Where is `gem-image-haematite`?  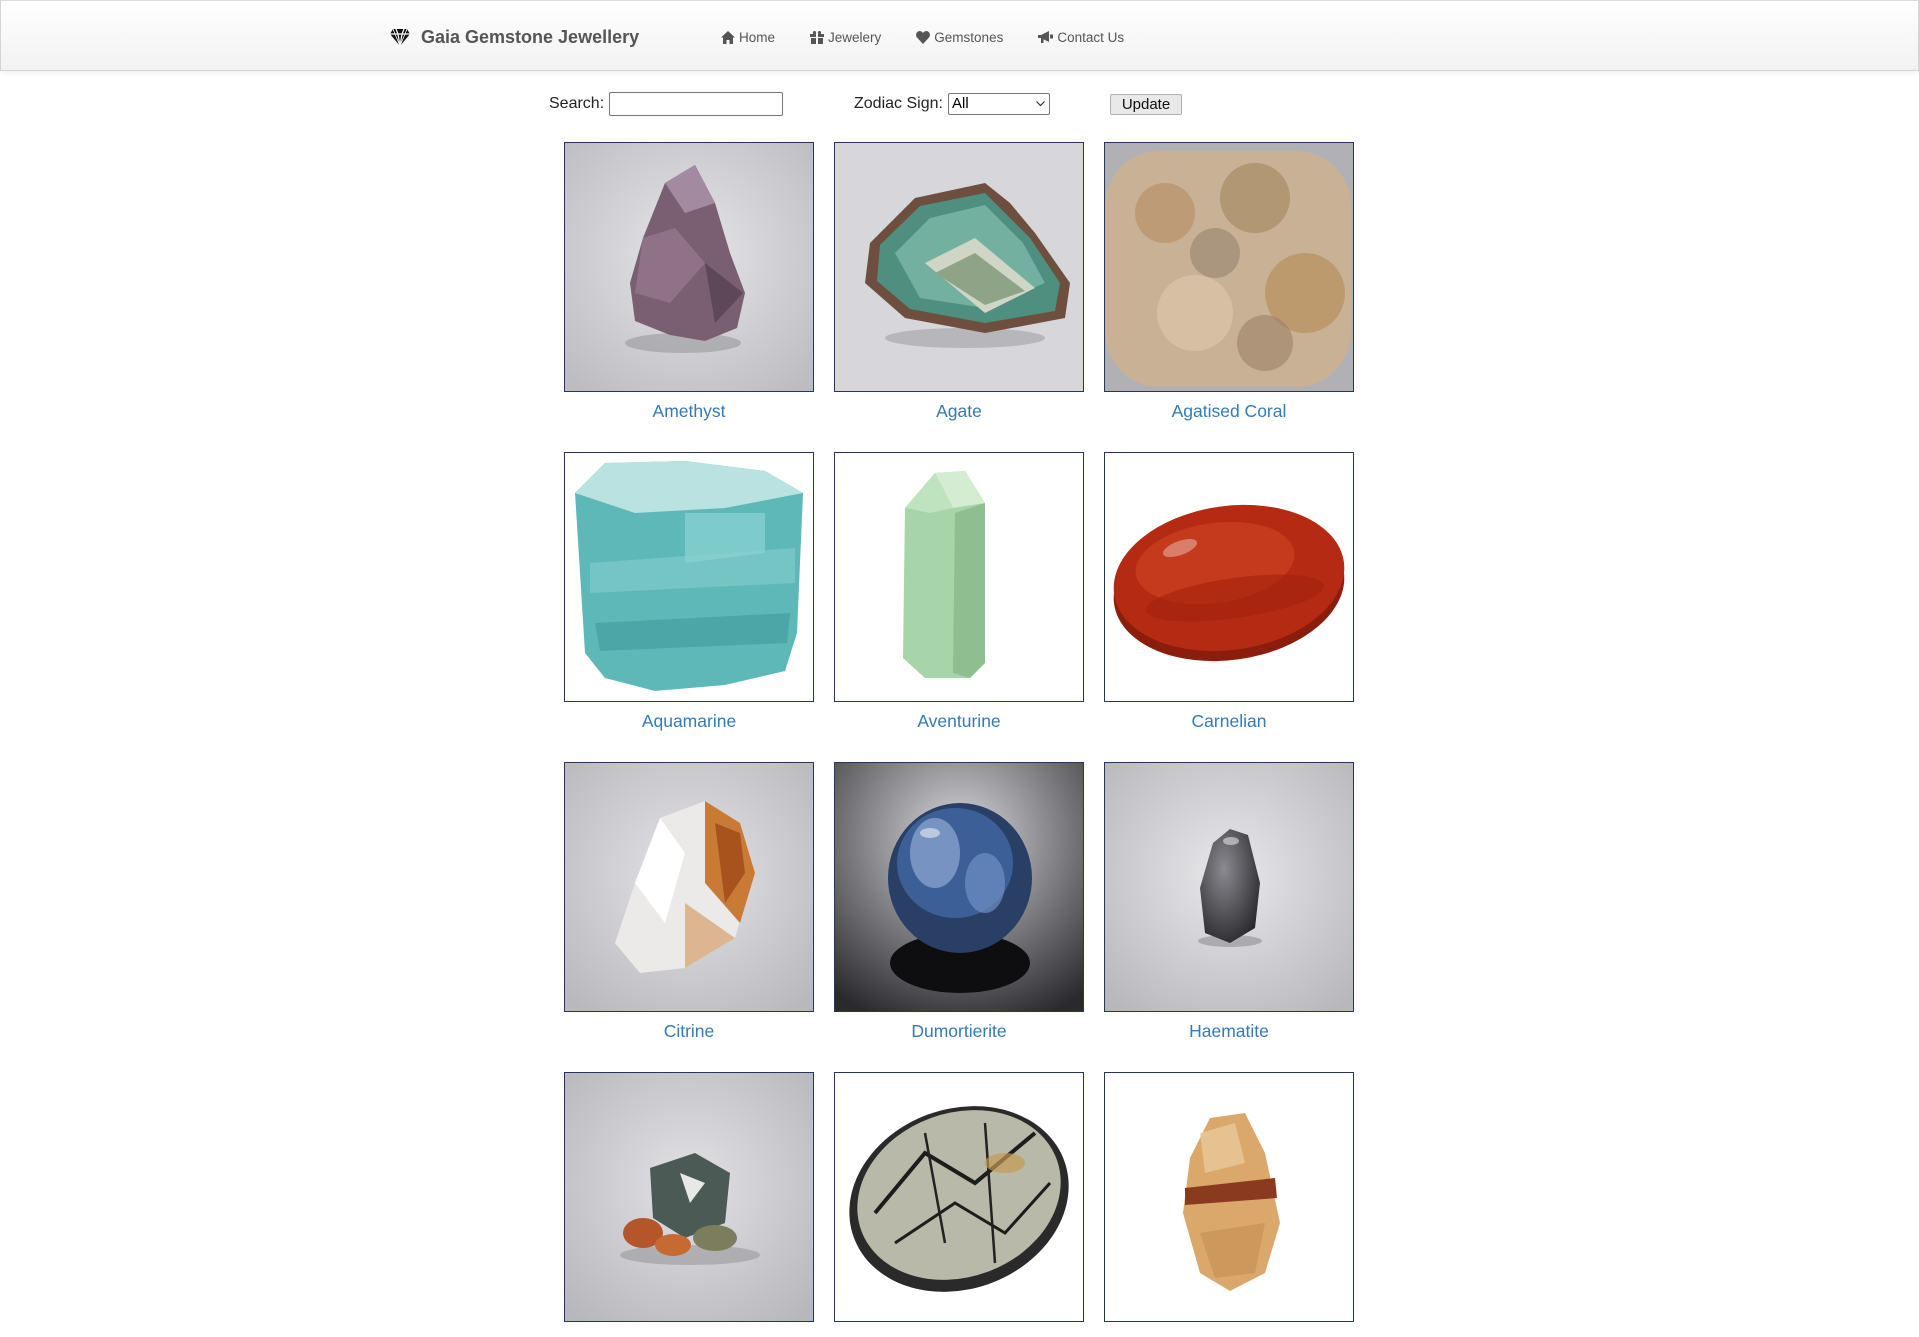
gem-image-haematite is located at coordinates (1229, 887).